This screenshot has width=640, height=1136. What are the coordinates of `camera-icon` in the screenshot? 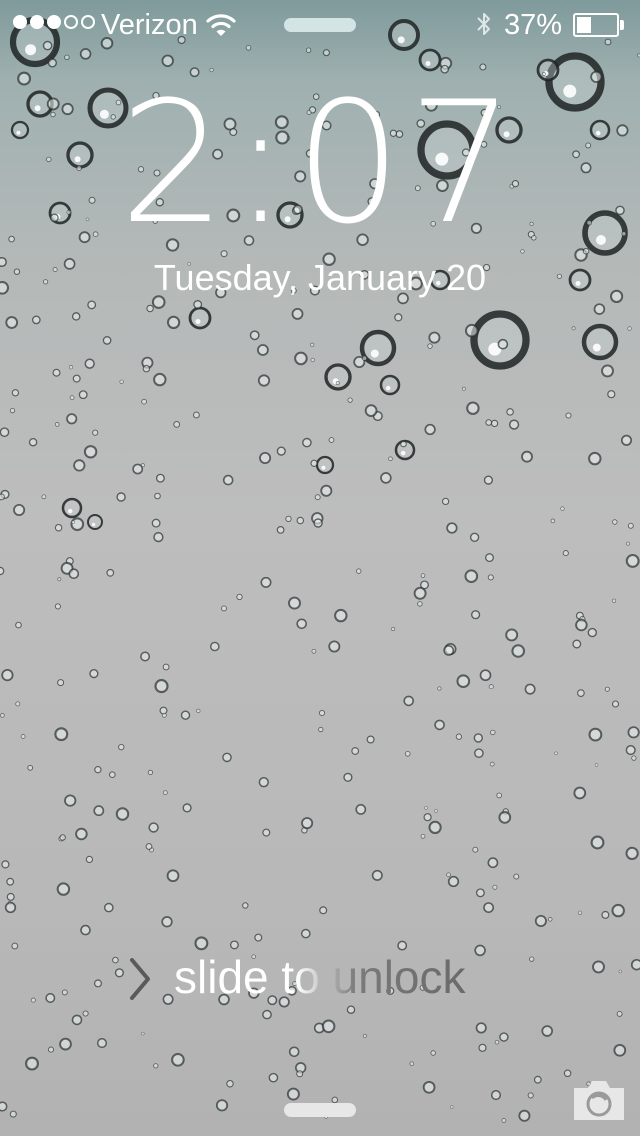 It's located at (599, 1100).